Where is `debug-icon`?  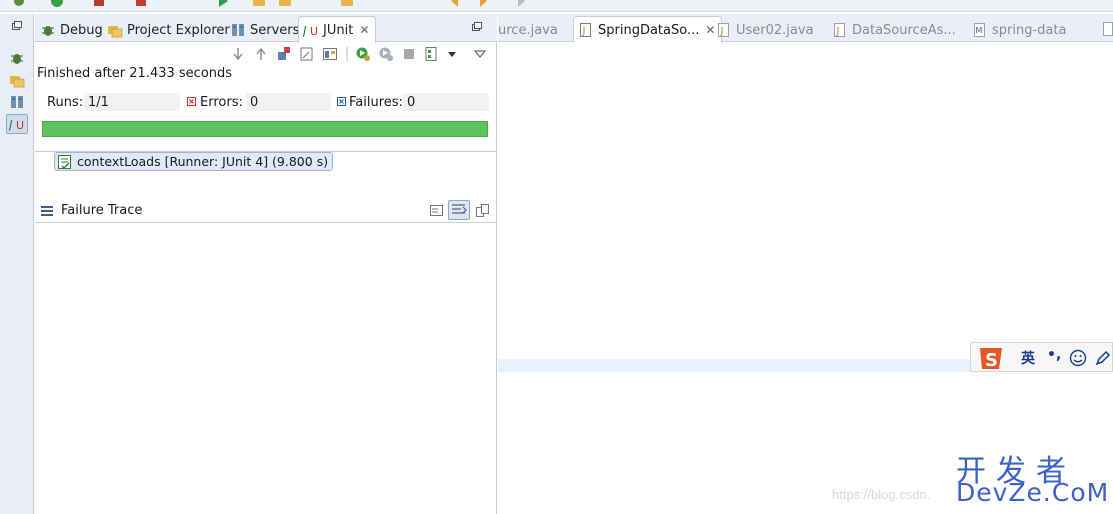 debug-icon is located at coordinates (19, 4).